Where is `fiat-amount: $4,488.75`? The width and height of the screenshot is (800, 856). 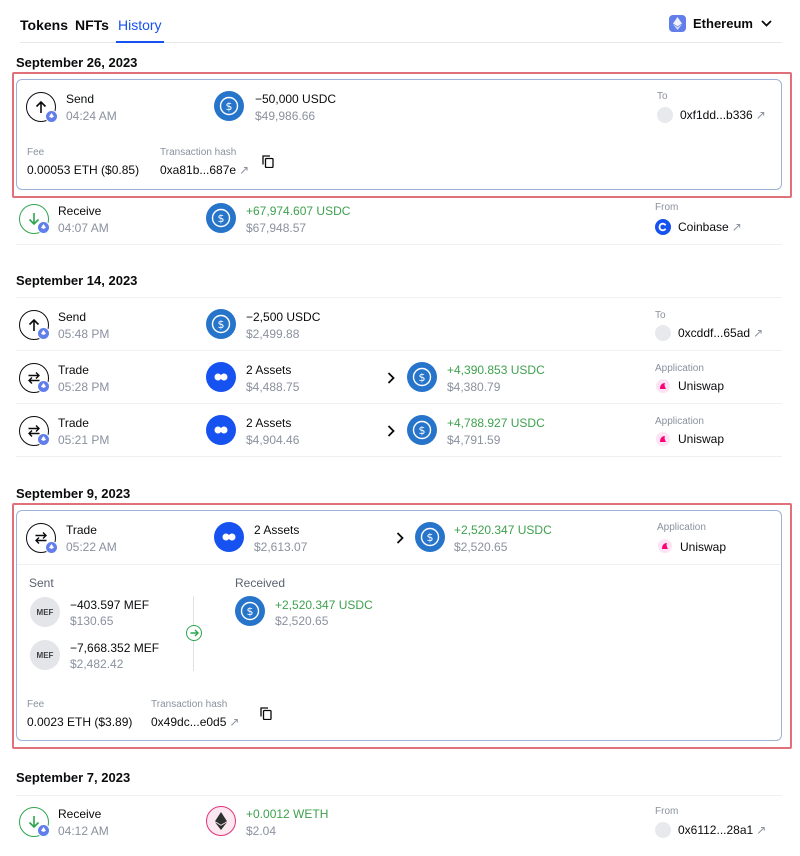
fiat-amount: $4,488.75 is located at coordinates (273, 387).